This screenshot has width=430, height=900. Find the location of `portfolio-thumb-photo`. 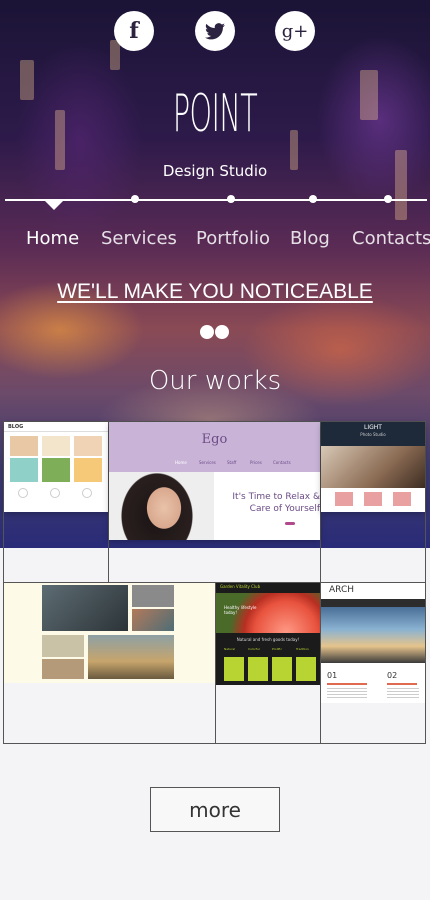

portfolio-thumb-photo is located at coordinates (109, 633).